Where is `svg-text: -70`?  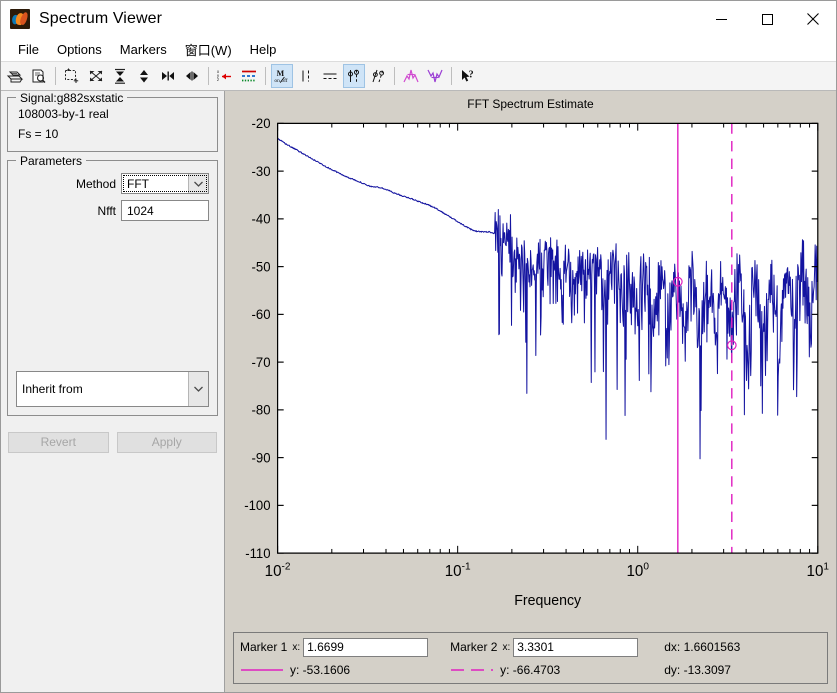
svg-text: -70 is located at coordinates (261, 362).